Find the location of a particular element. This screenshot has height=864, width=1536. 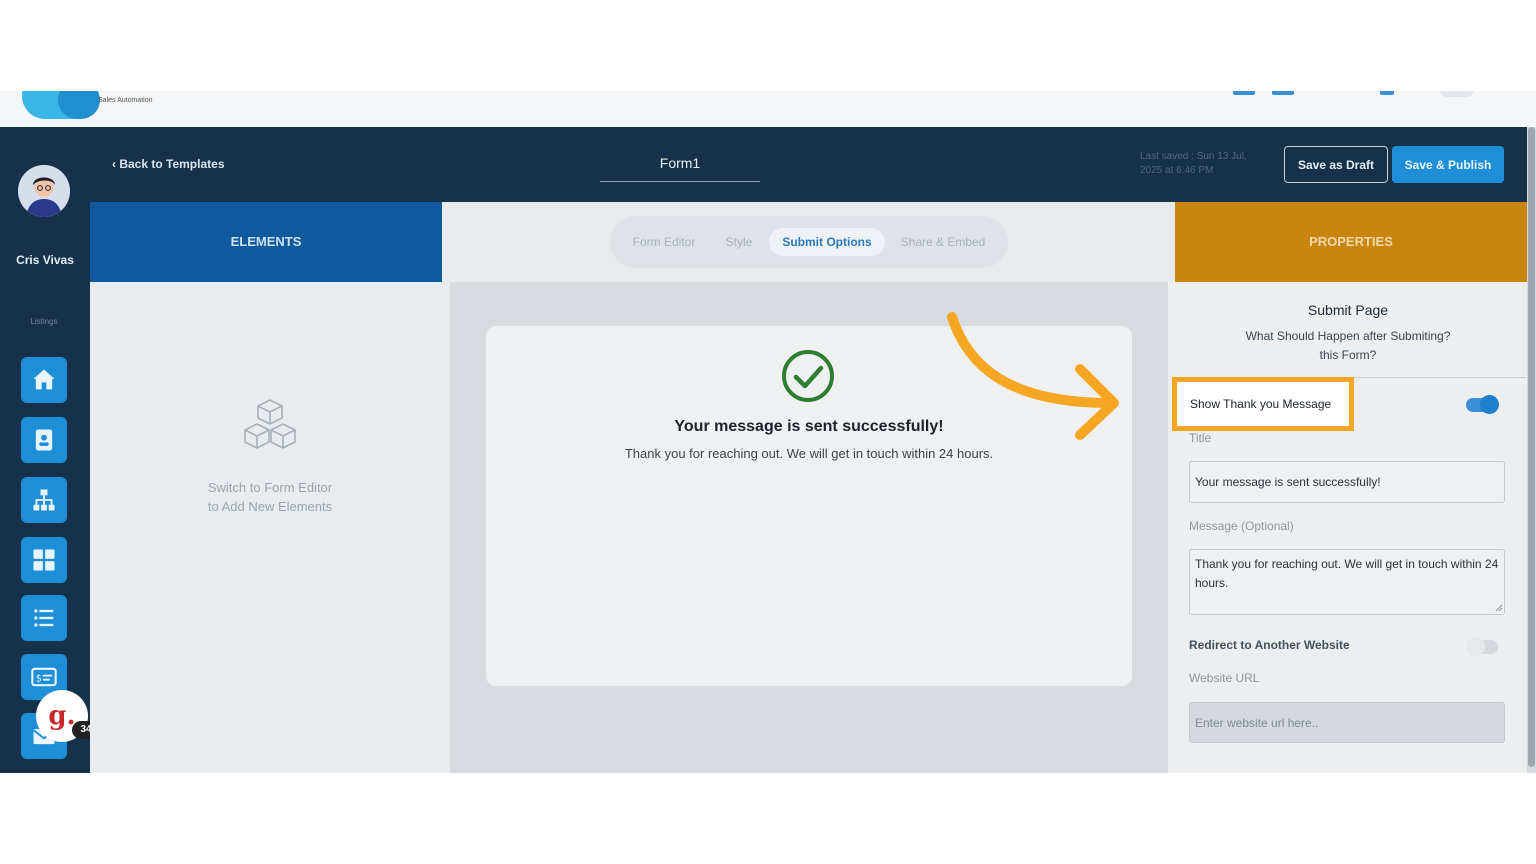

sidebar-item-contacts is located at coordinates (44, 440).